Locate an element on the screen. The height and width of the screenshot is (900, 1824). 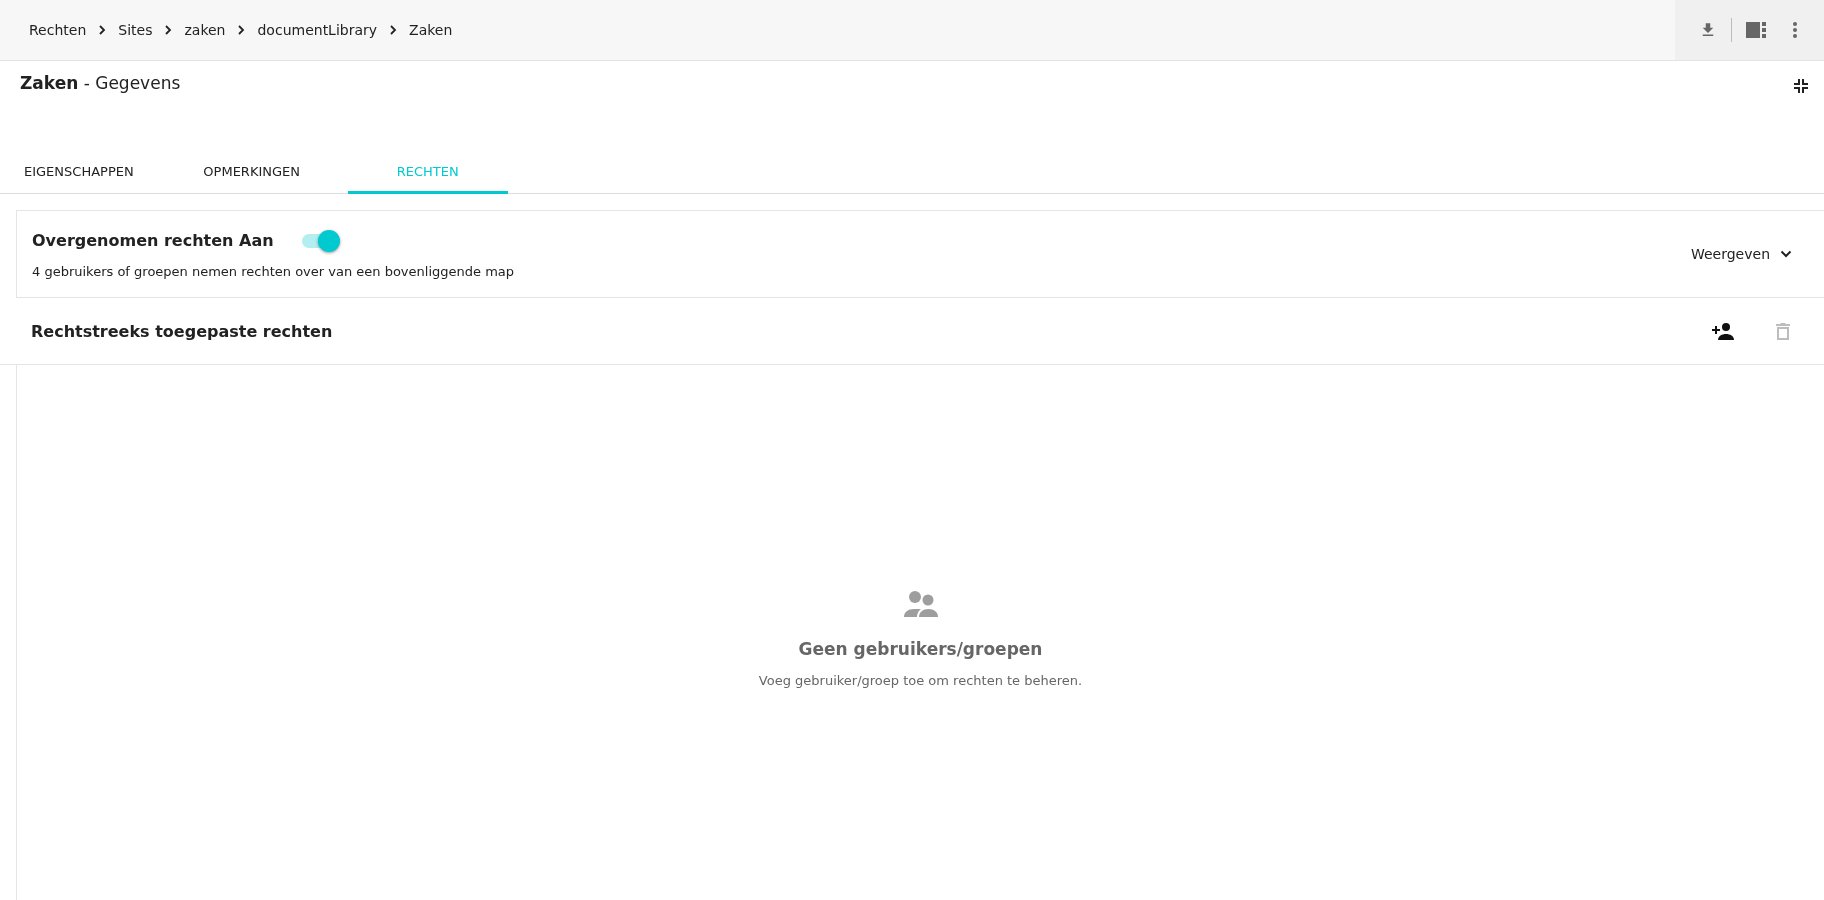
breadcrumb-link: zaken is located at coordinates (205, 30).